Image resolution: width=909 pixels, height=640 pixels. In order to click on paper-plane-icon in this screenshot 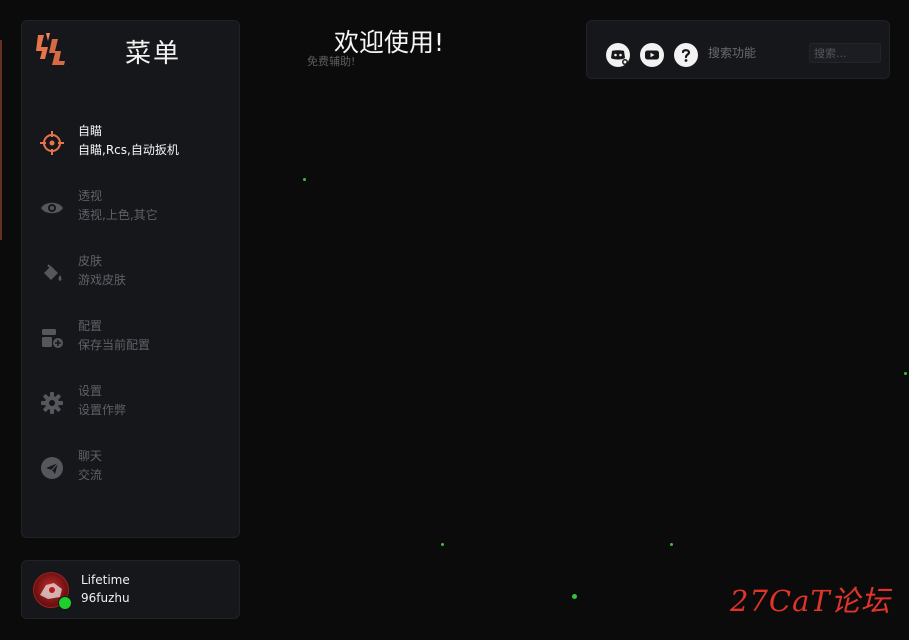, I will do `click(52, 468)`.